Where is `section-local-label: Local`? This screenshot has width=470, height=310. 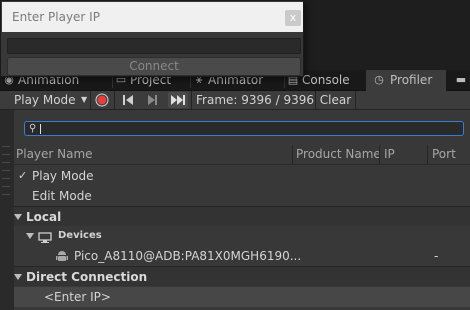 section-local-label: Local is located at coordinates (44, 217).